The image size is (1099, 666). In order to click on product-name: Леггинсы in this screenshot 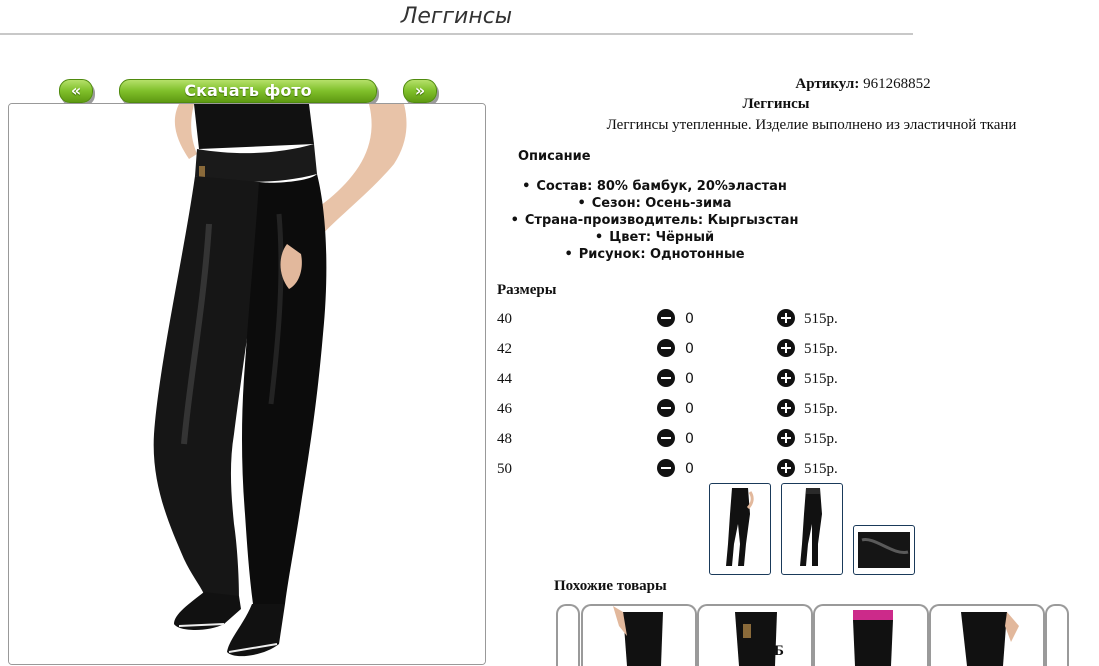, I will do `click(776, 104)`.